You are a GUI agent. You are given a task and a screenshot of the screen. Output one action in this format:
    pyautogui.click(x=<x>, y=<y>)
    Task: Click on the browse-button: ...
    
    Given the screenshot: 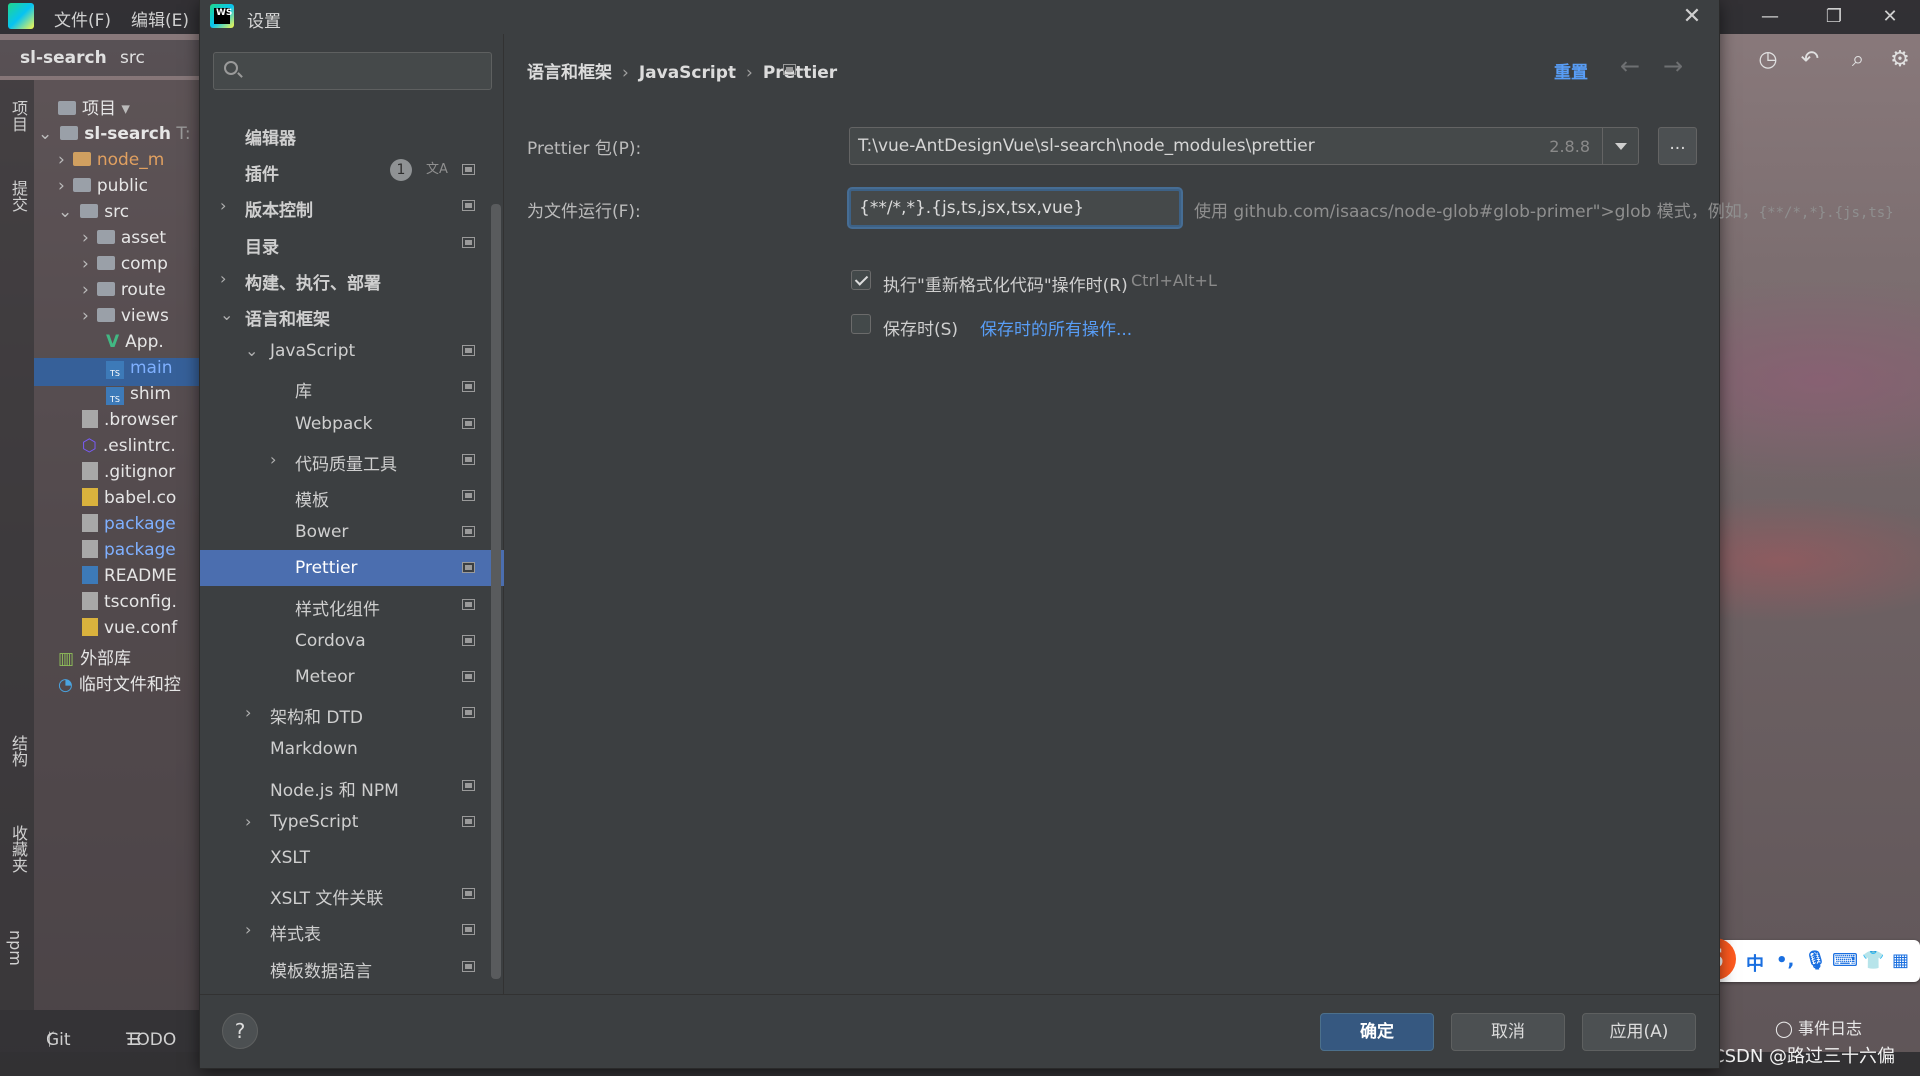 What is the action you would take?
    pyautogui.click(x=1677, y=146)
    